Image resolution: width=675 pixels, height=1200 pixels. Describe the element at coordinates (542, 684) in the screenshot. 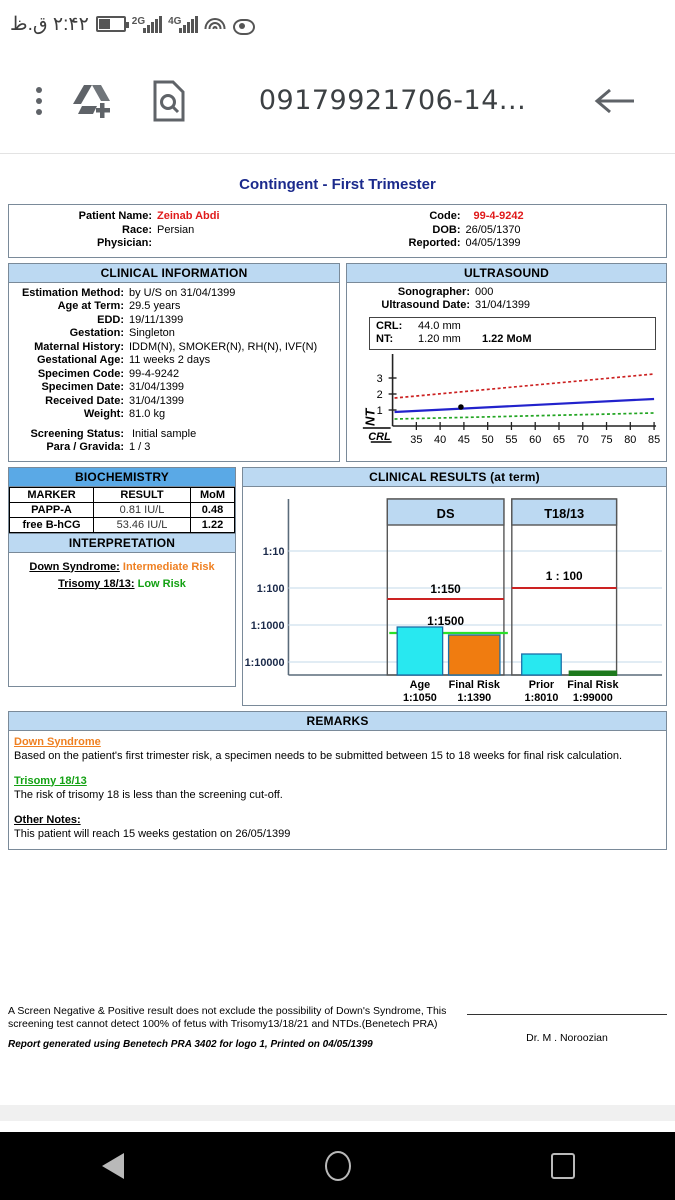

I see `svg-text: Prior` at that location.